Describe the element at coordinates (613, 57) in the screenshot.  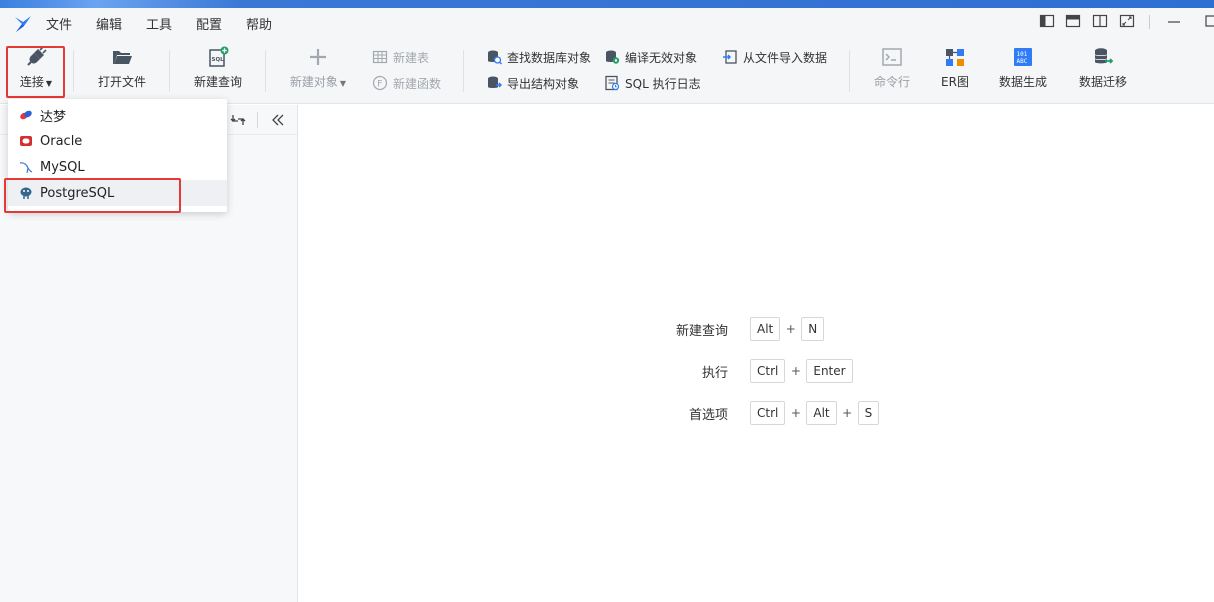
I see `db-compile-icon` at that location.